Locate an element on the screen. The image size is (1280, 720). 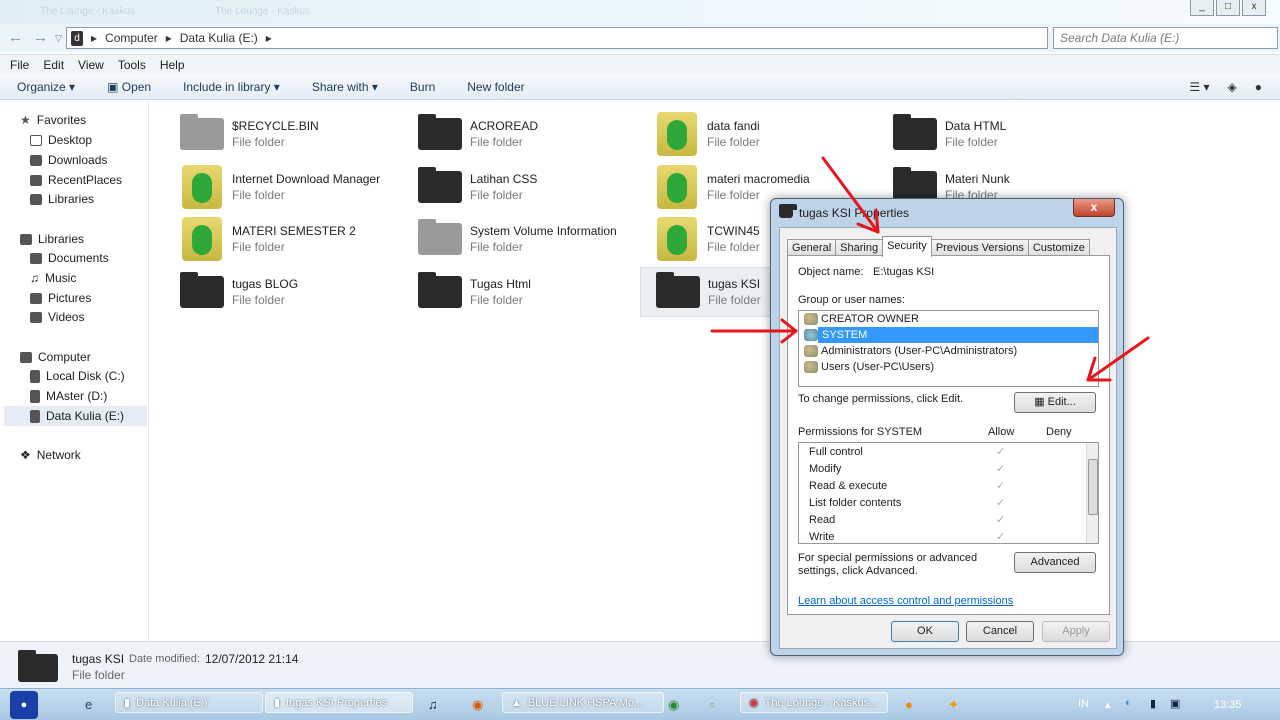
forward-arrow-icon: → is located at coordinates (40, 37).